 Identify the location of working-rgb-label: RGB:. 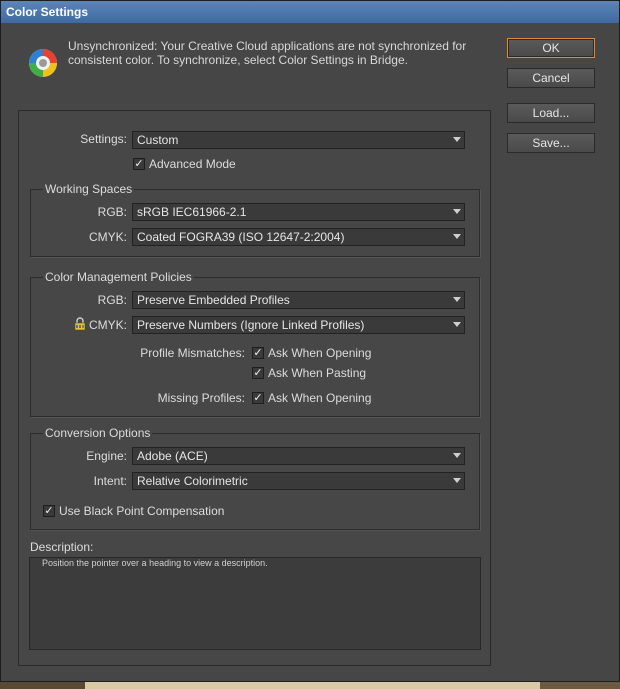
(112, 212).